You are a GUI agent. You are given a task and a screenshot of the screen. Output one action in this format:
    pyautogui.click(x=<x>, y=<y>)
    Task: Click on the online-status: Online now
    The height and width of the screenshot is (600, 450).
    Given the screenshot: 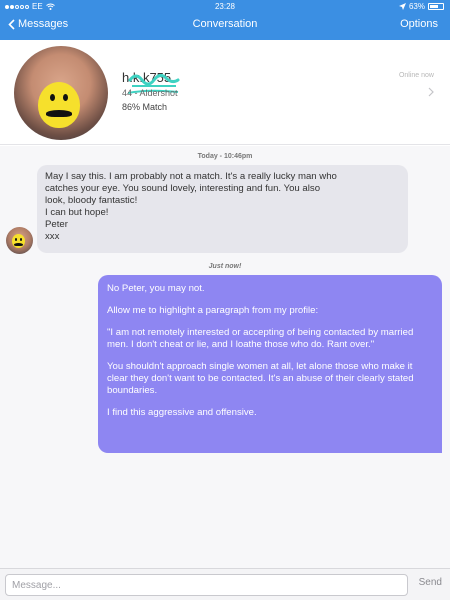 What is the action you would take?
    pyautogui.click(x=416, y=75)
    